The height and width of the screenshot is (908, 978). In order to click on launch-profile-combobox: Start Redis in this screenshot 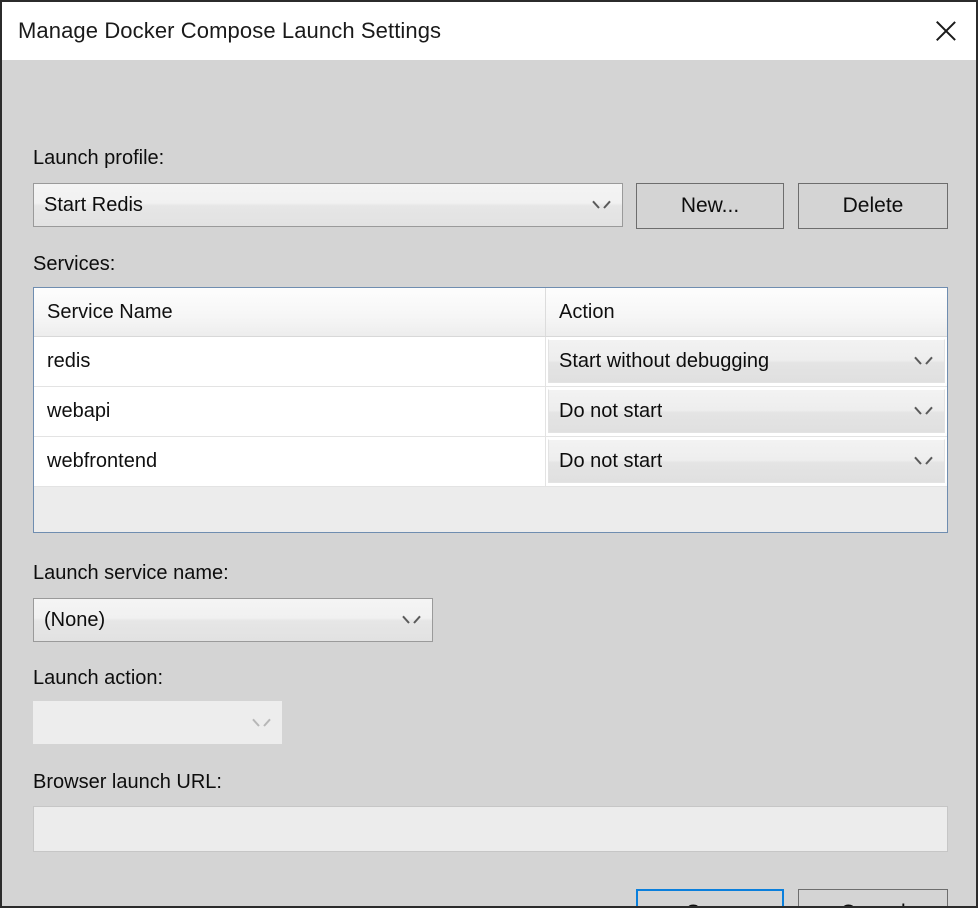, I will do `click(328, 205)`.